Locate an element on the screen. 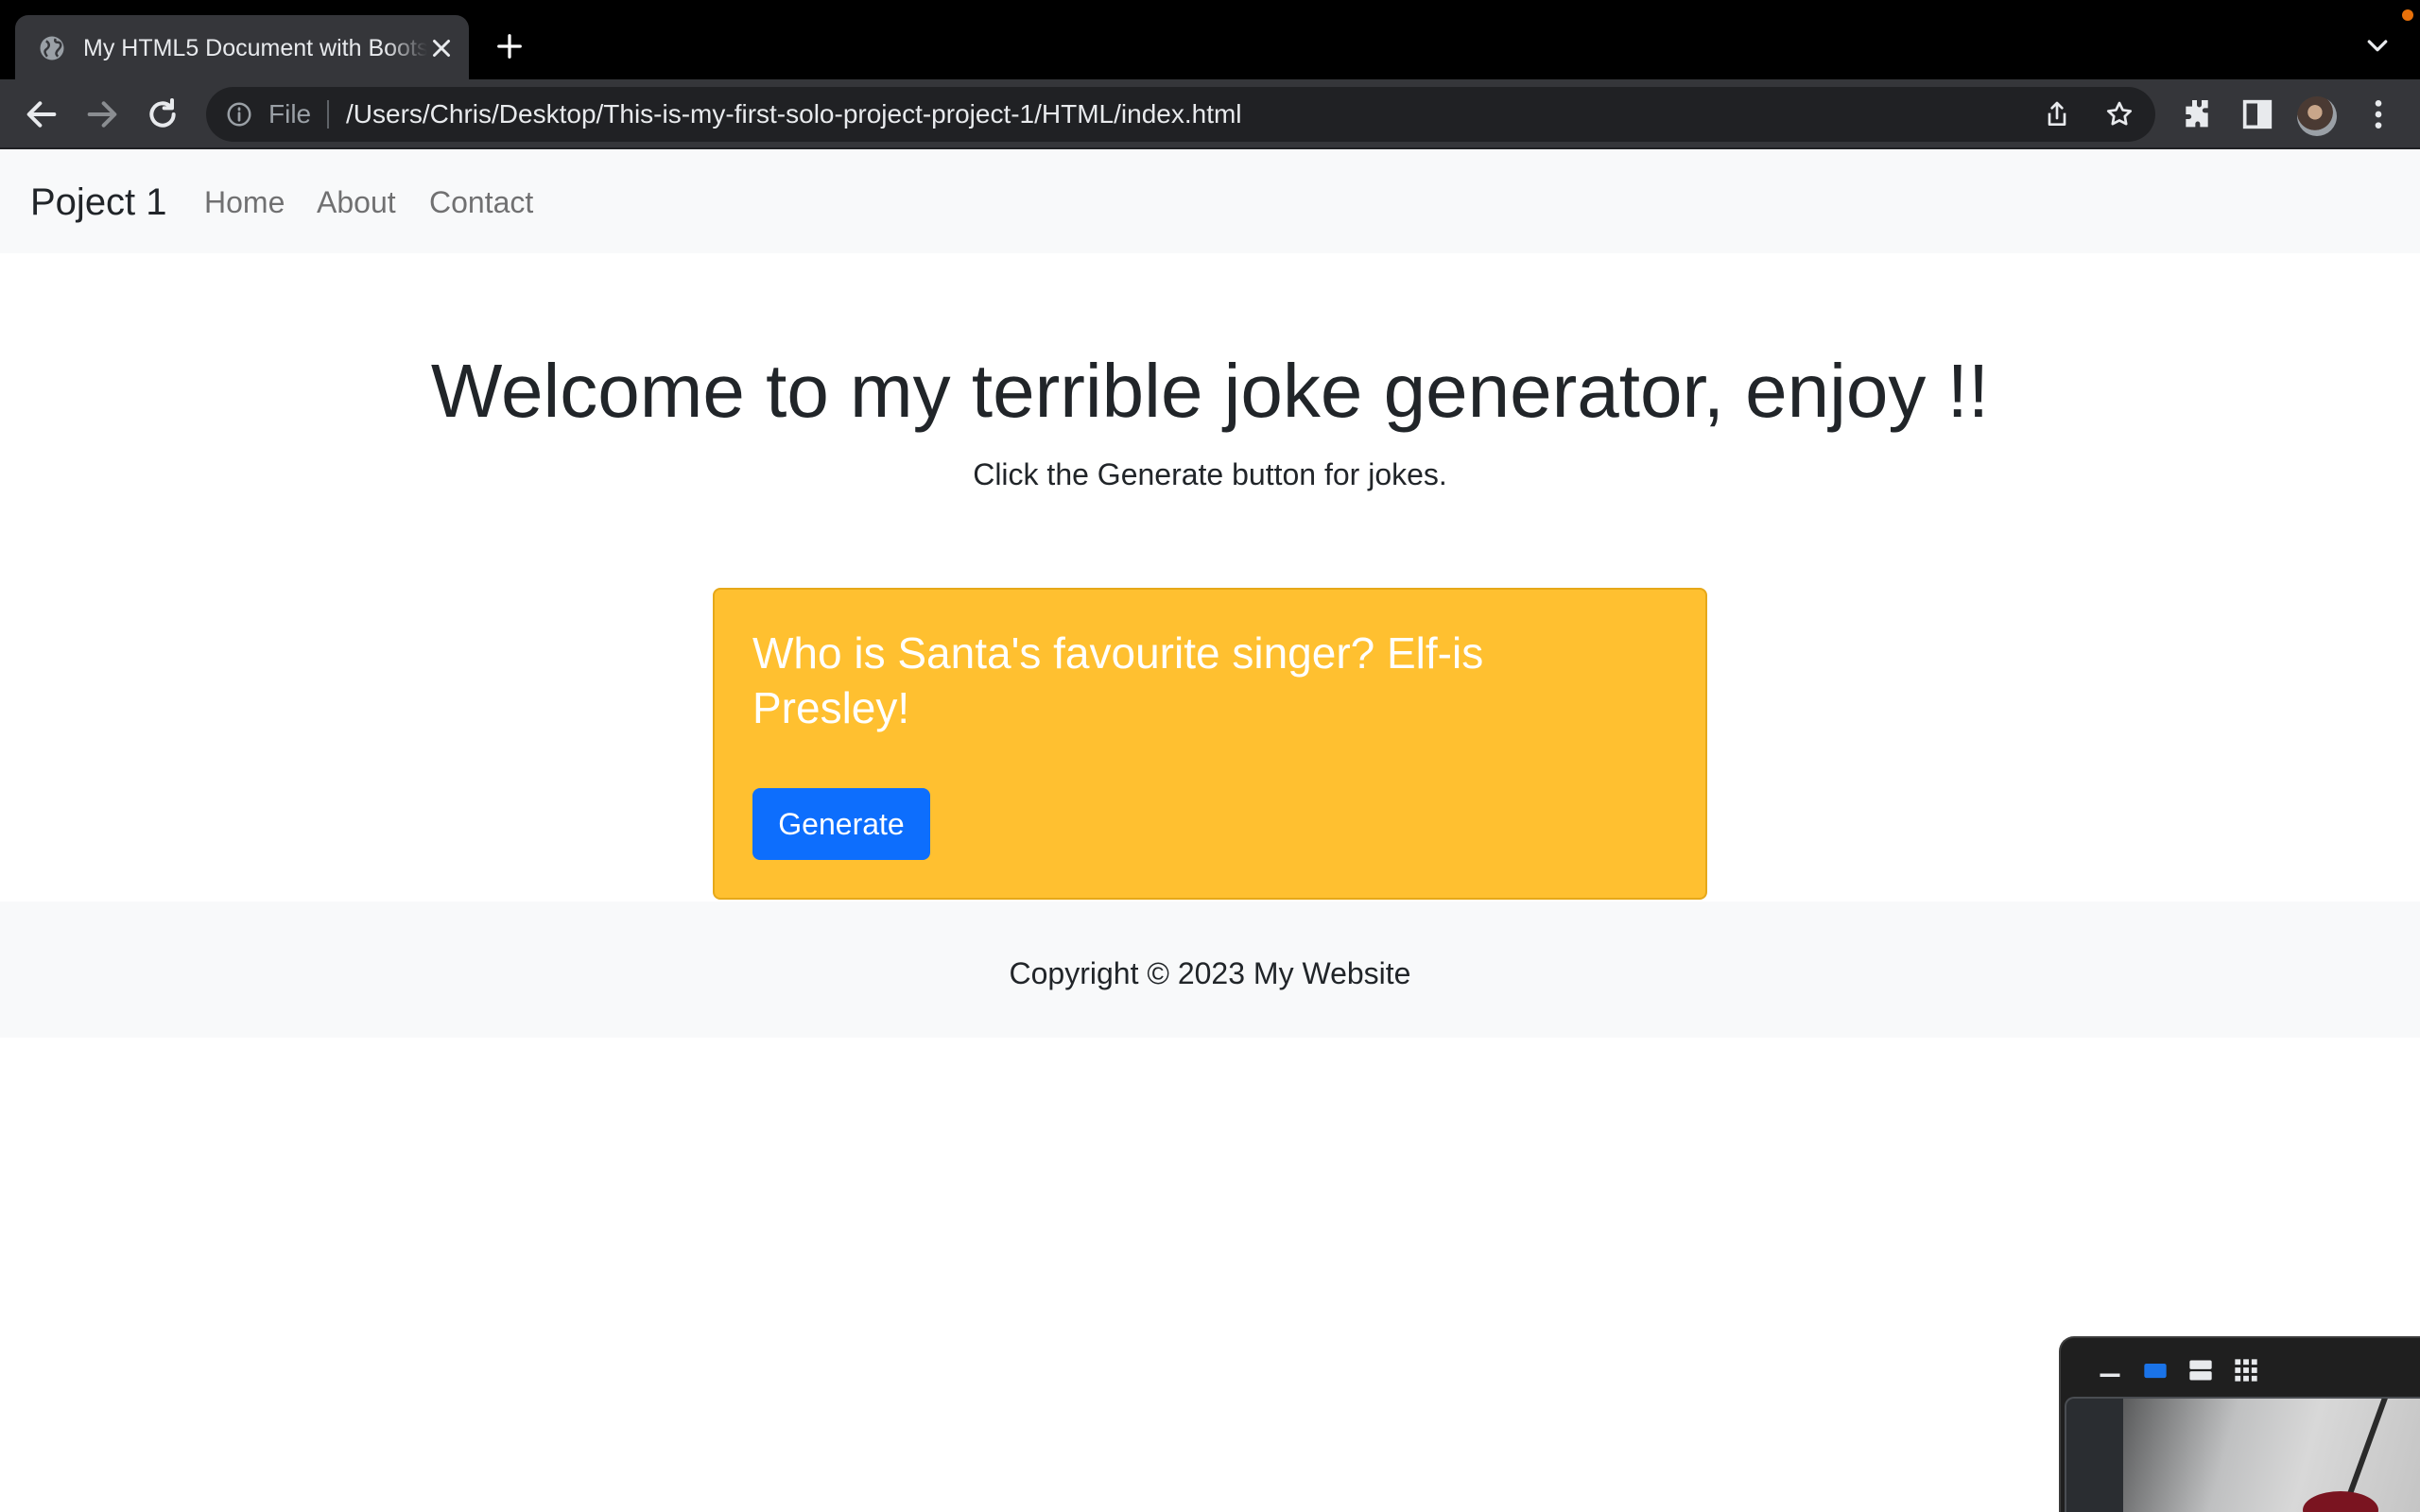 This screenshot has height=1512, width=2420. nav-link-contact: Contact is located at coordinates (481, 202).